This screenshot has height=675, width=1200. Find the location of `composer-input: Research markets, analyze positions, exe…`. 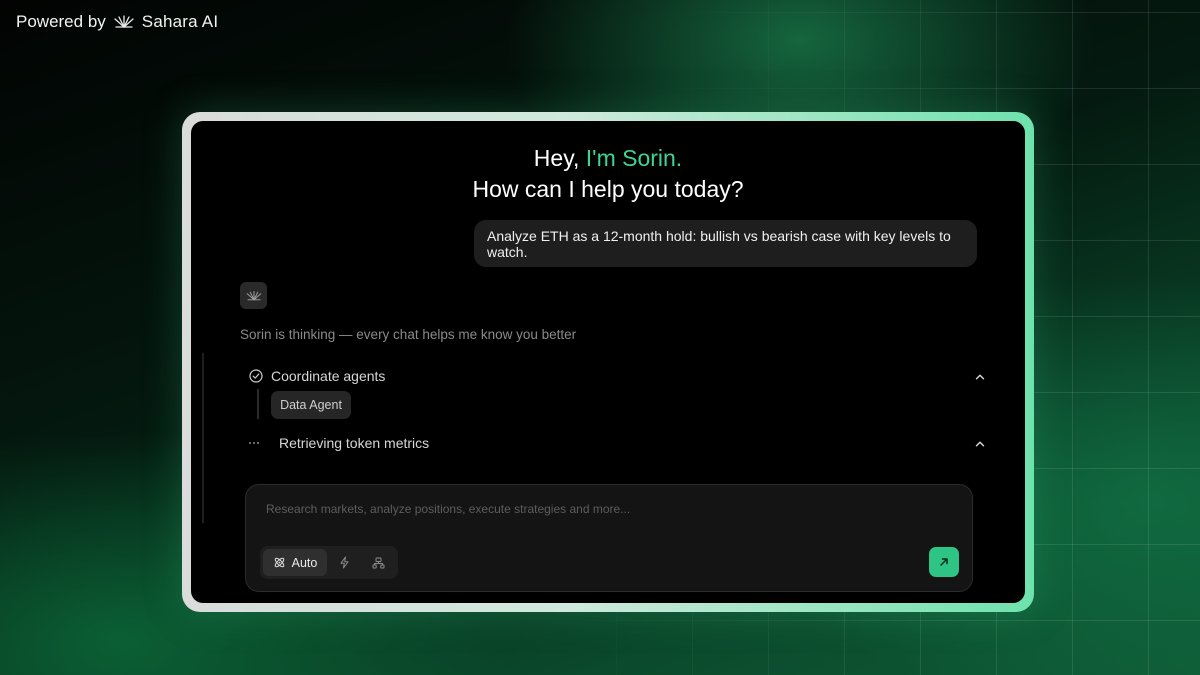

composer-input: Research markets, analyze positions, exe… is located at coordinates (448, 509).